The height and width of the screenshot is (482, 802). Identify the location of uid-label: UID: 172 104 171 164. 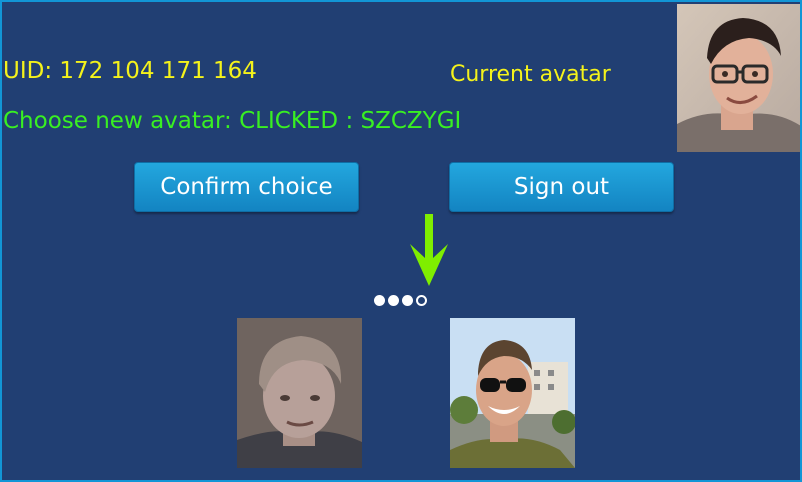
(130, 71).